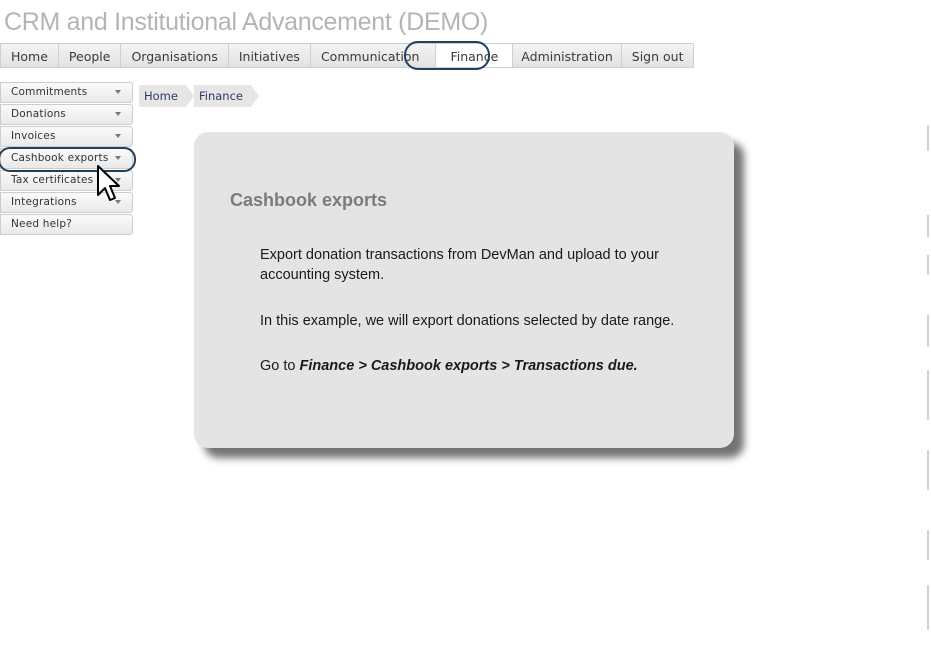  I want to click on tab-people: People, so click(90, 55).